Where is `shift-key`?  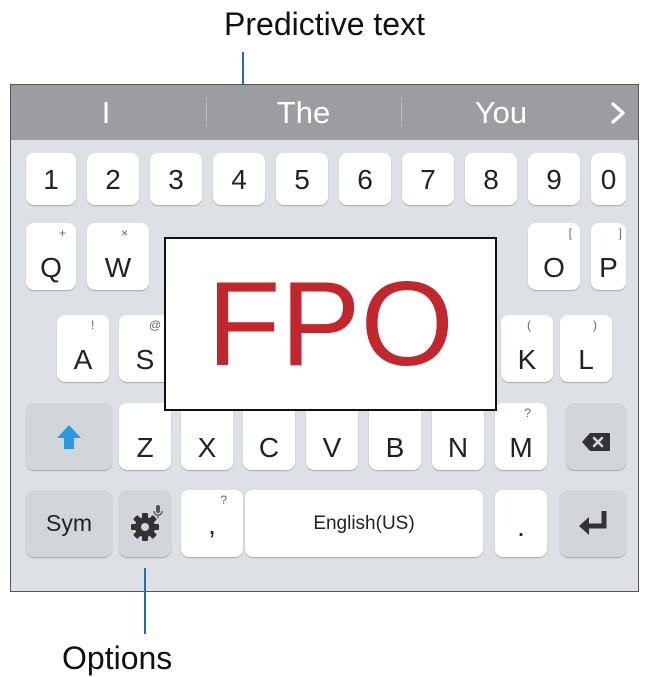 shift-key is located at coordinates (69, 436).